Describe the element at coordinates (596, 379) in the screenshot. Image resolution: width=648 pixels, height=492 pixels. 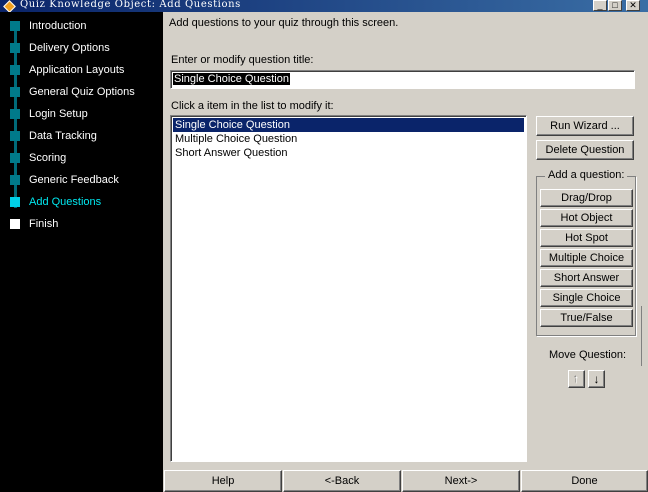
I see `move-down-arrow-icon: ↓` at that location.